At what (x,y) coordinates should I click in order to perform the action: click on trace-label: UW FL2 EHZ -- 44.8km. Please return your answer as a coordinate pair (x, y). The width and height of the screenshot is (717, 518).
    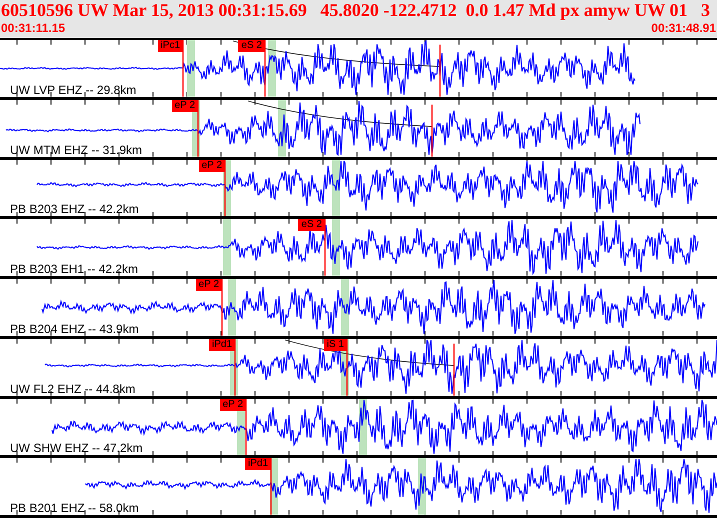
    Looking at the image, I should click on (73, 389).